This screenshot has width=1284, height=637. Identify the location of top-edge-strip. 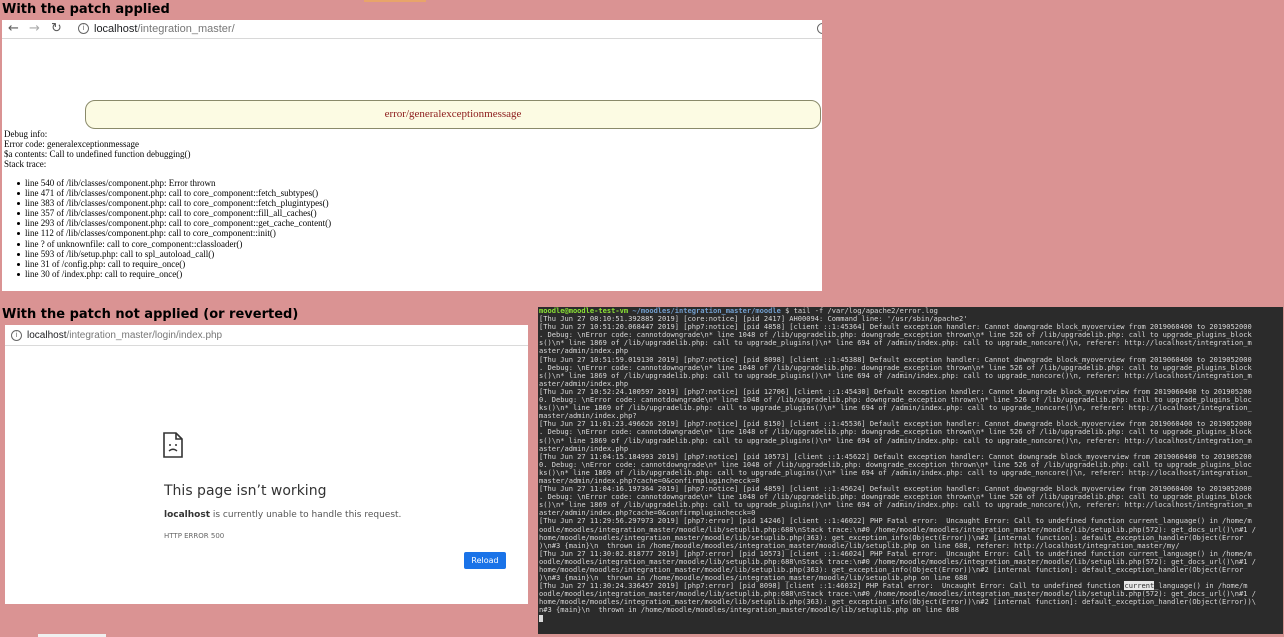
(395, 1).